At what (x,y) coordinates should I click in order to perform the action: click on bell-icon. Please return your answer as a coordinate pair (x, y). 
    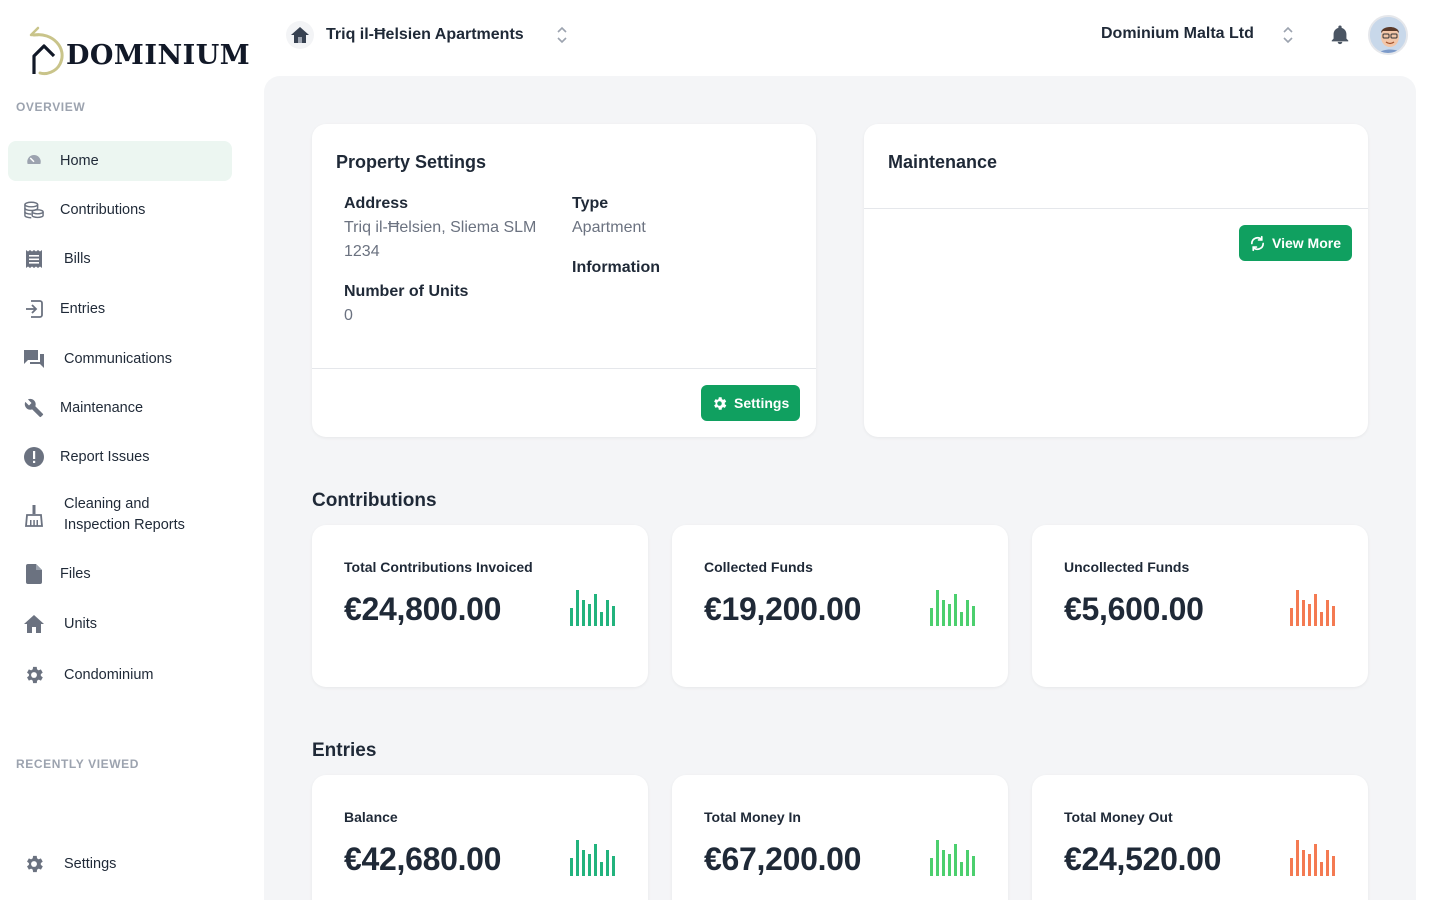
    Looking at the image, I should click on (1340, 35).